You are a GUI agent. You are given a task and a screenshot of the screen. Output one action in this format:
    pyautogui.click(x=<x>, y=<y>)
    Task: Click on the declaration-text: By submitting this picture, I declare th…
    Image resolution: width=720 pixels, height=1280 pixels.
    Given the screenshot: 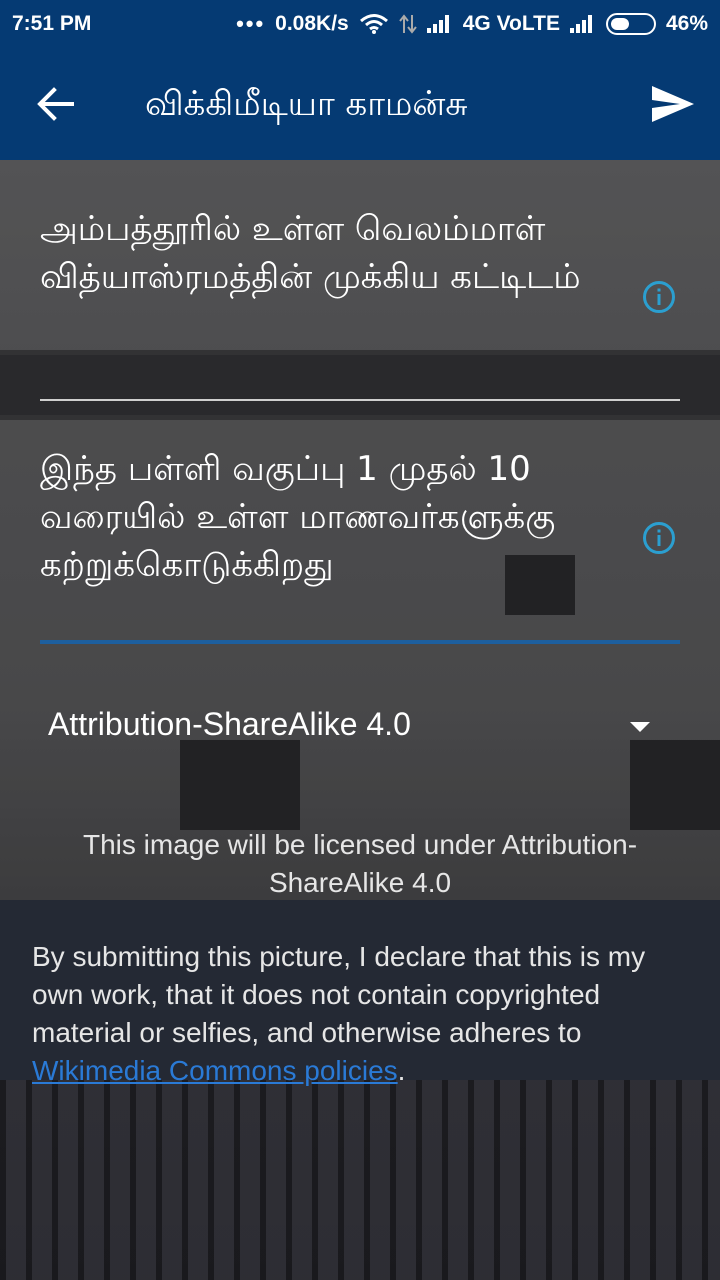 What is the action you would take?
    pyautogui.click(x=362, y=1014)
    